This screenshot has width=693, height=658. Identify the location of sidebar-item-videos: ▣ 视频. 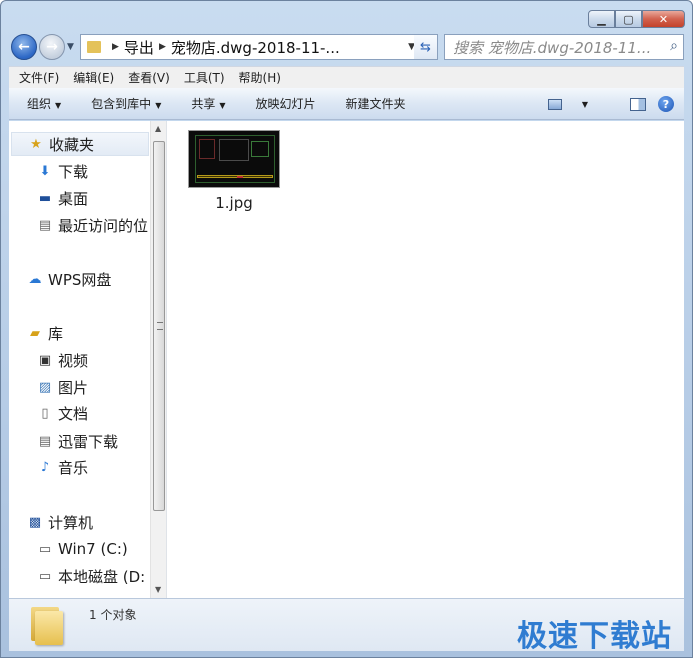
(62, 360).